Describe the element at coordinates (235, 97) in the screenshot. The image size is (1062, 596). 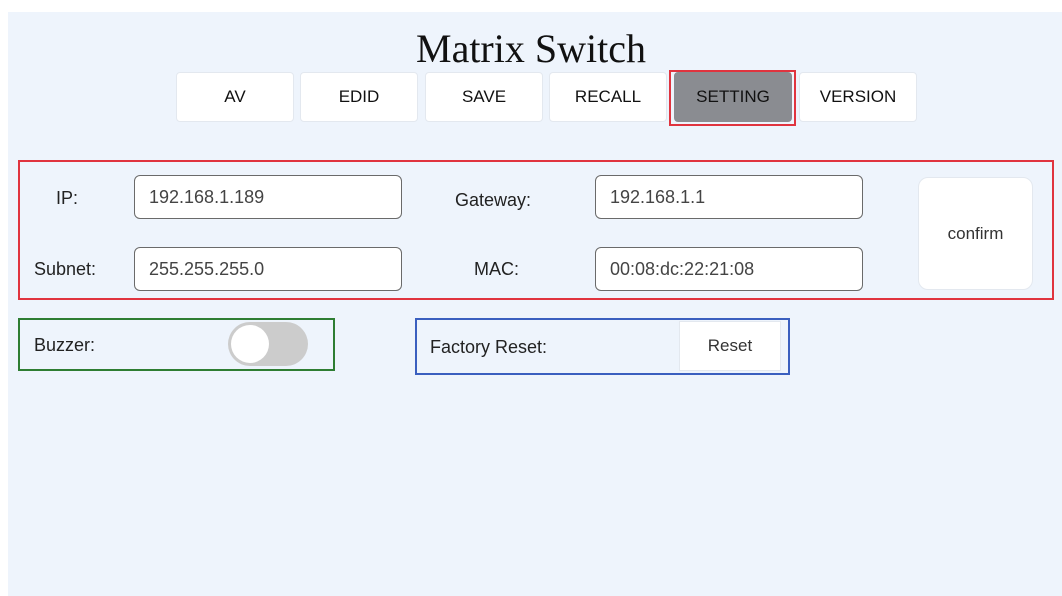
I see `tab-av: AV` at that location.